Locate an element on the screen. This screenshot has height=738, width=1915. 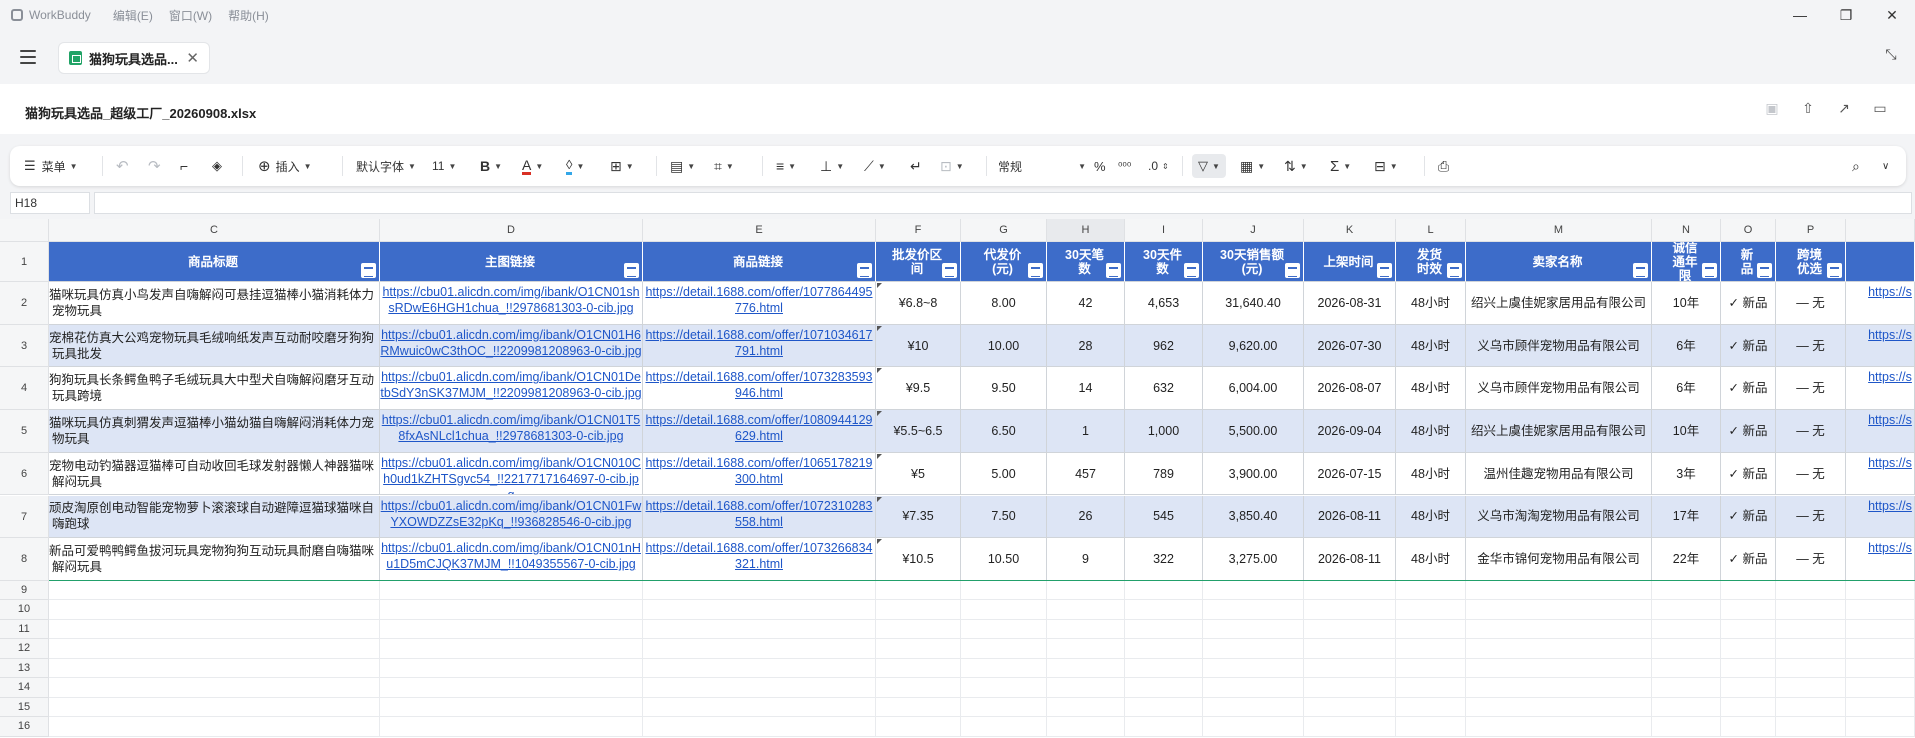
row-header: 2 is located at coordinates (24, 303).